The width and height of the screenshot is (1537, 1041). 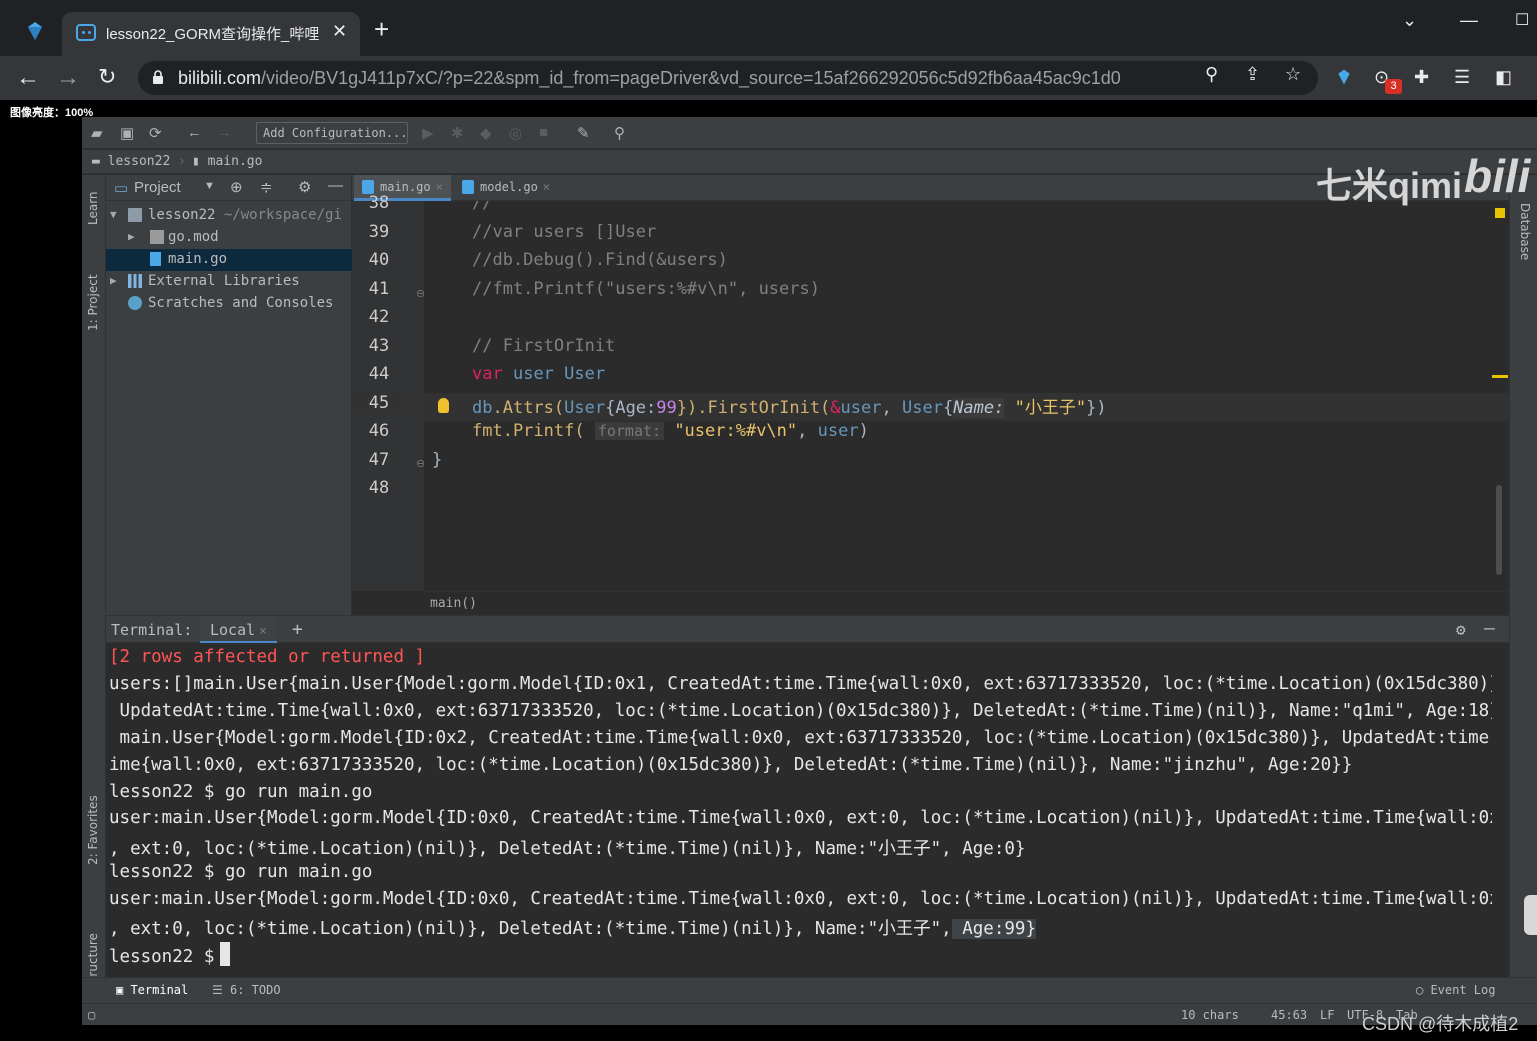 I want to click on editor-tab-model-go: model.go ×, so click(x=506, y=188).